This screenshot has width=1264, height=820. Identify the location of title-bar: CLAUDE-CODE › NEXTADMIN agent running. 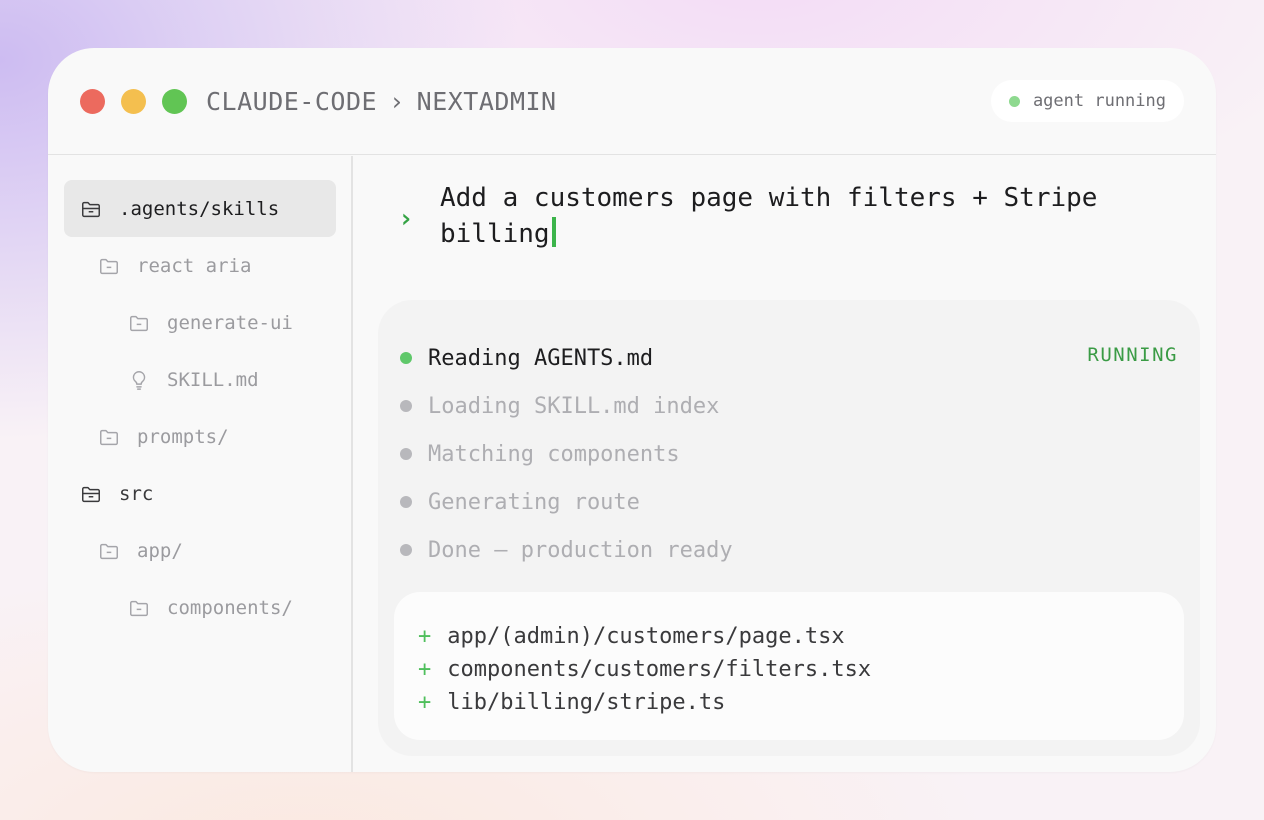
(632, 101).